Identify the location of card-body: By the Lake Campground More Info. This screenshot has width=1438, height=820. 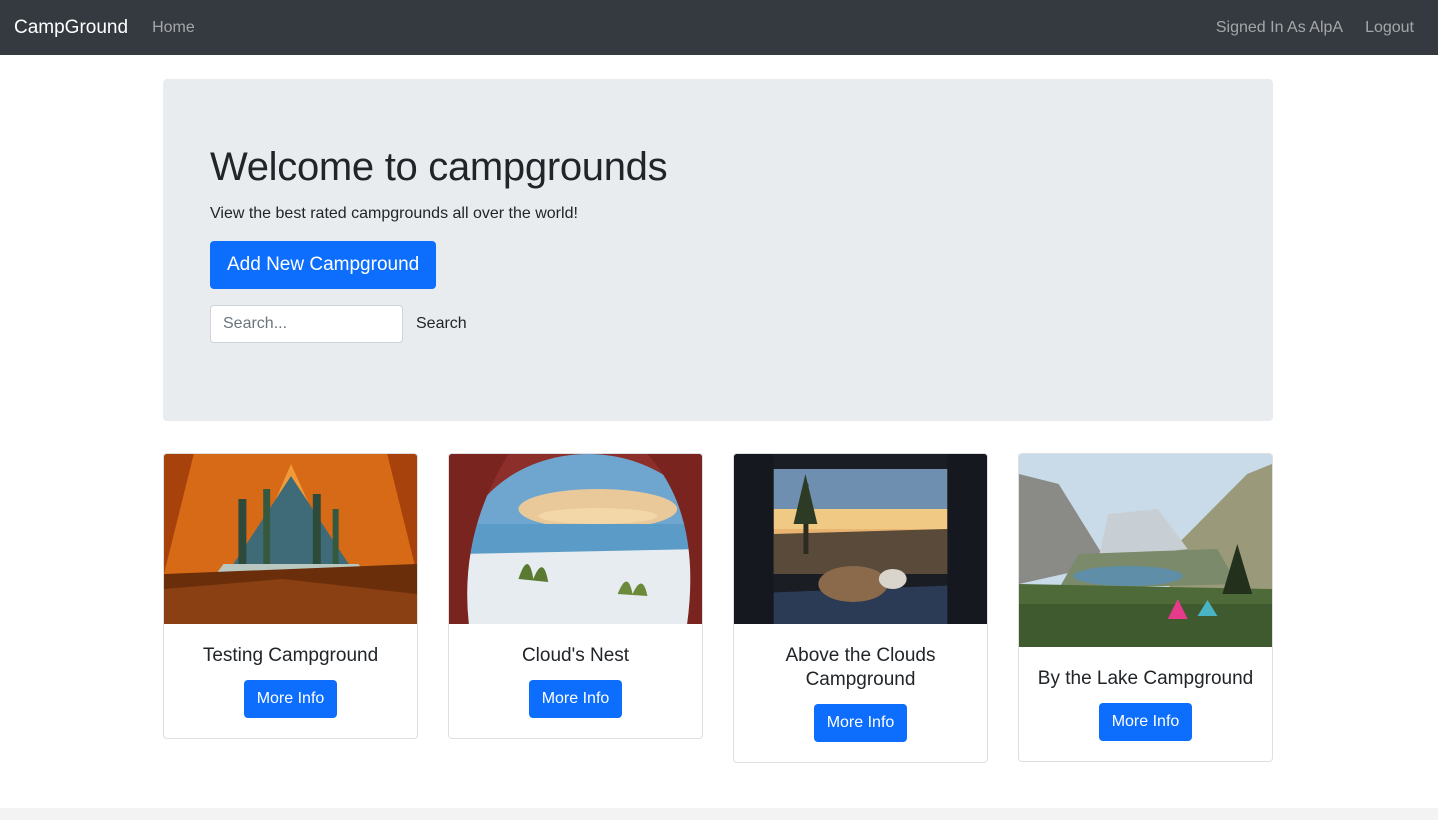
(1145, 704).